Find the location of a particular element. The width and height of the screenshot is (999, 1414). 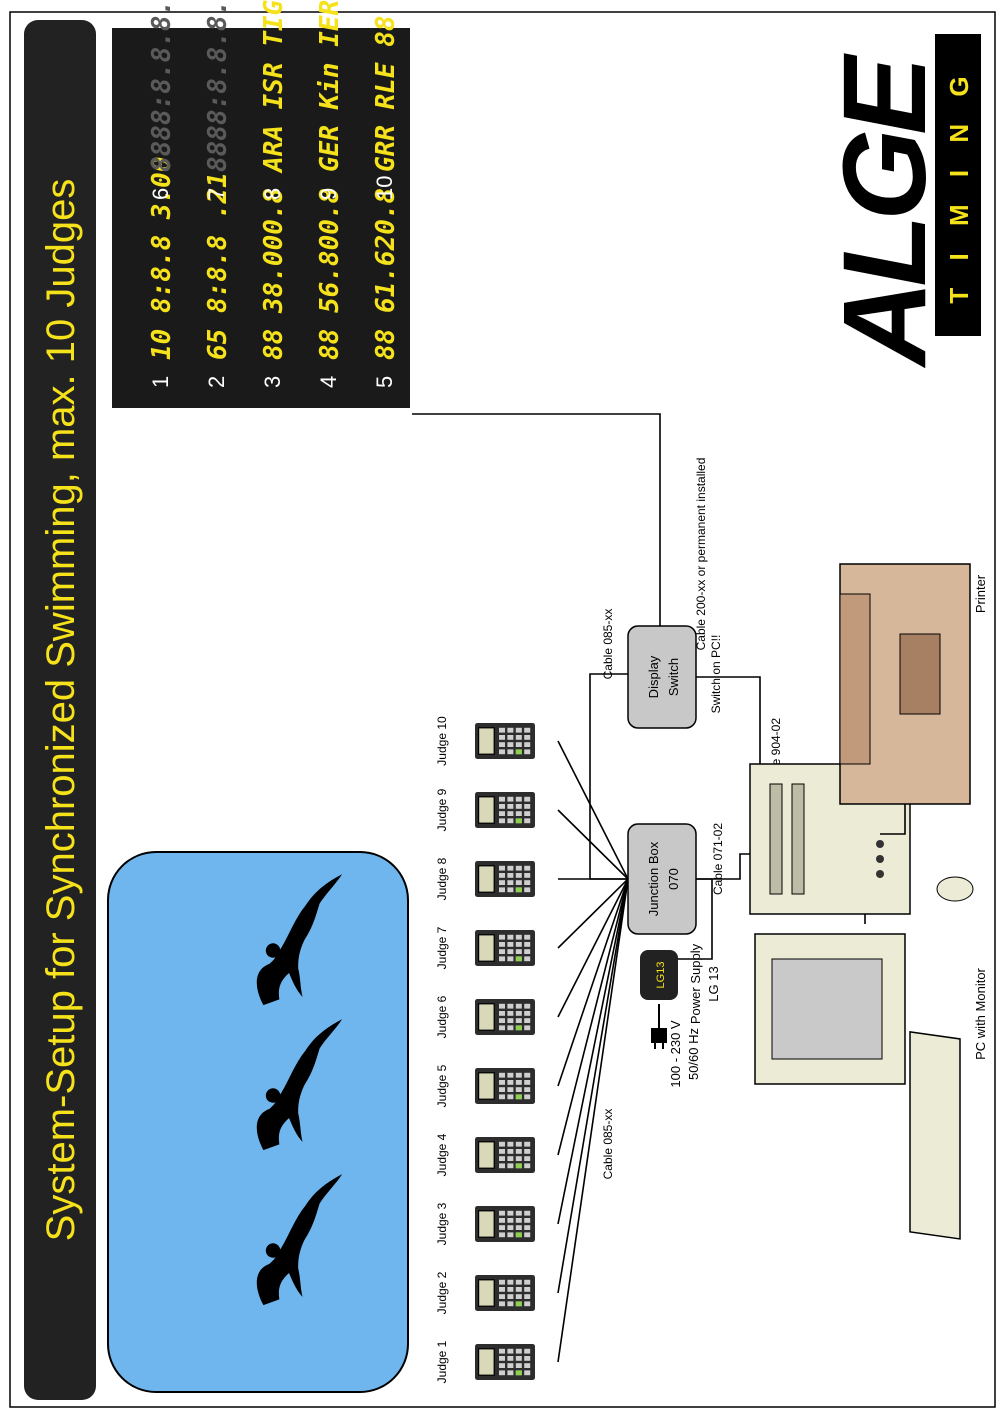

voltage-label-2: 50/60 Hz is located at coordinates (693, 1054).